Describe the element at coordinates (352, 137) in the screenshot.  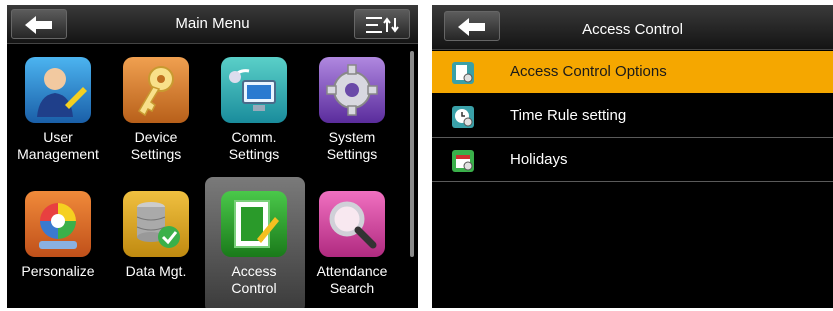
I see `menu-item-label: System` at that location.